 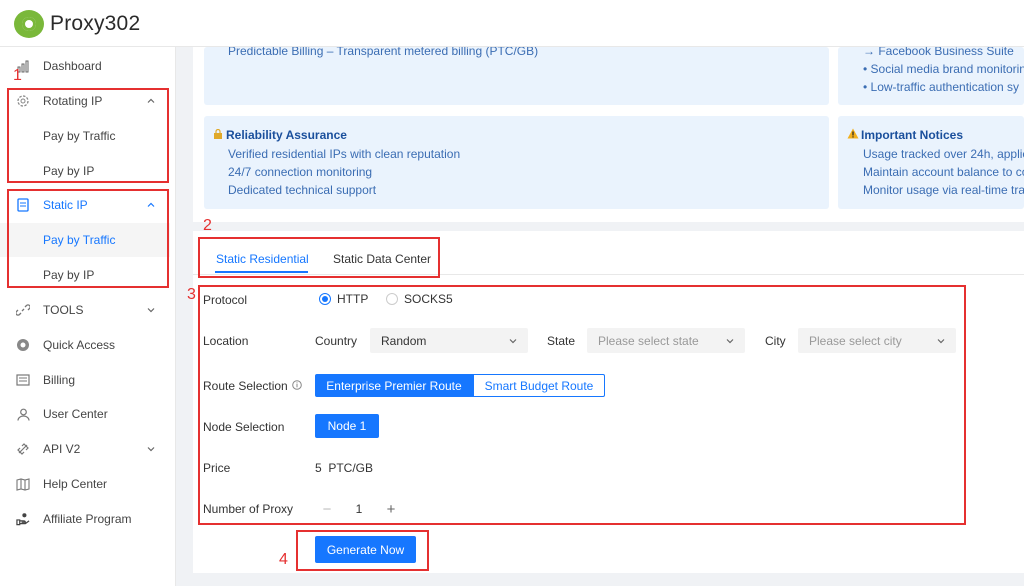 What do you see at coordinates (73, 101) in the screenshot?
I see `sidebar-item-label: Rotating IP` at bounding box center [73, 101].